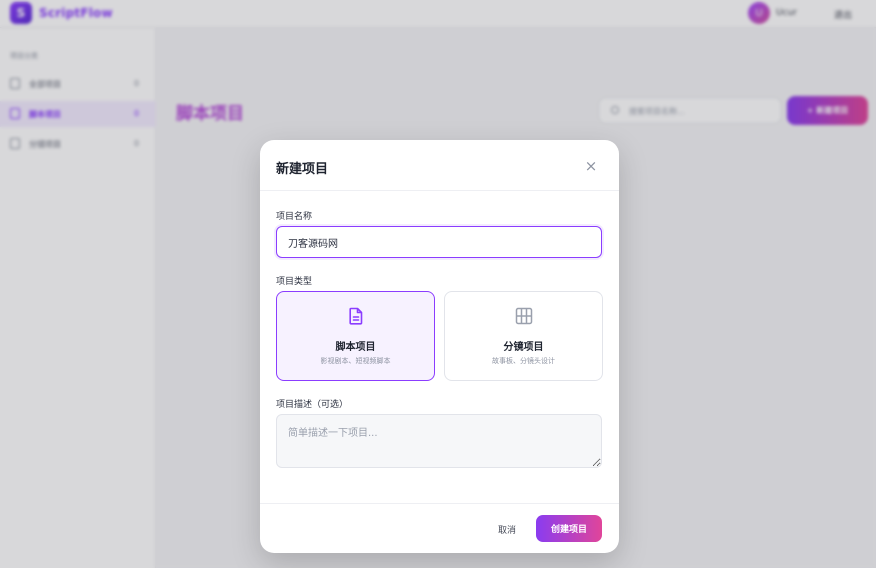  Describe the element at coordinates (439, 242) in the screenshot. I see `project-name-input` at that location.